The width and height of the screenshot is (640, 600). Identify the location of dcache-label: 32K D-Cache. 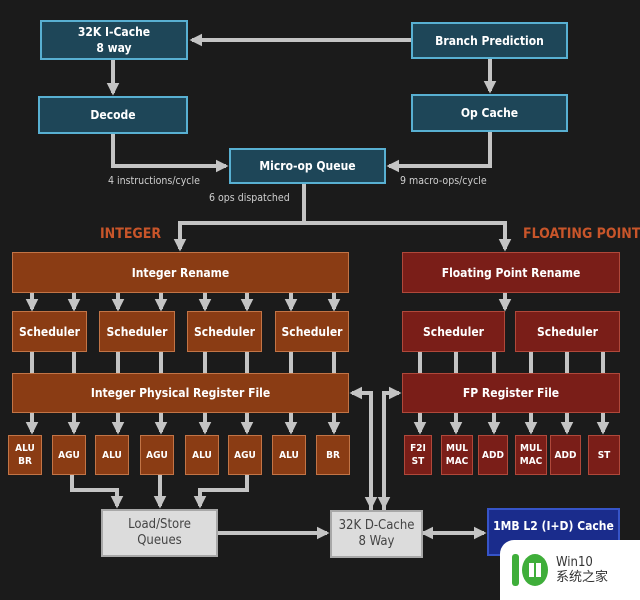
(376, 525).